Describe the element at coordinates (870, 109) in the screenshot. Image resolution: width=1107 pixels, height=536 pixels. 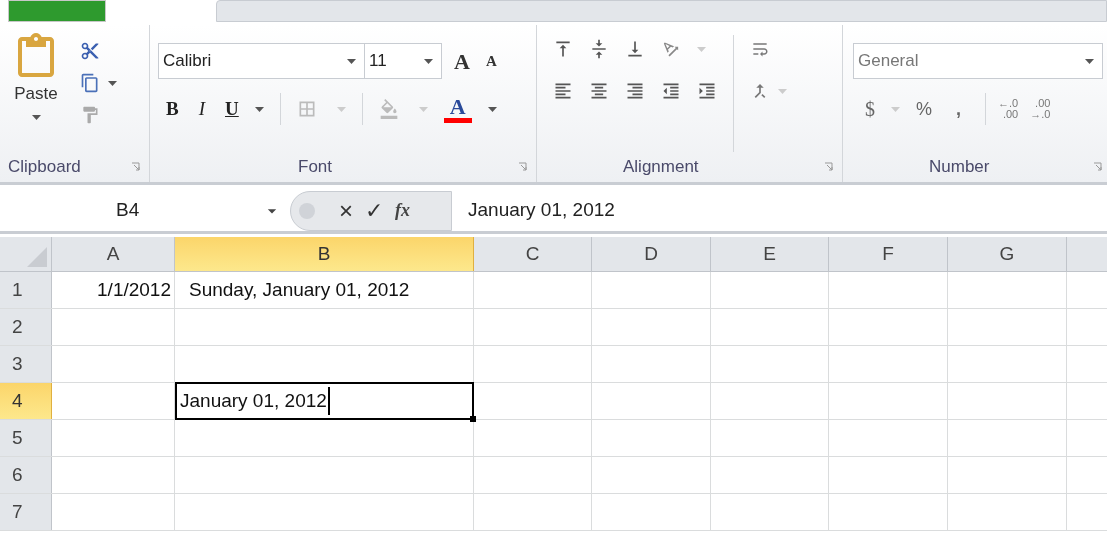
I see `currency-button: $` at that location.